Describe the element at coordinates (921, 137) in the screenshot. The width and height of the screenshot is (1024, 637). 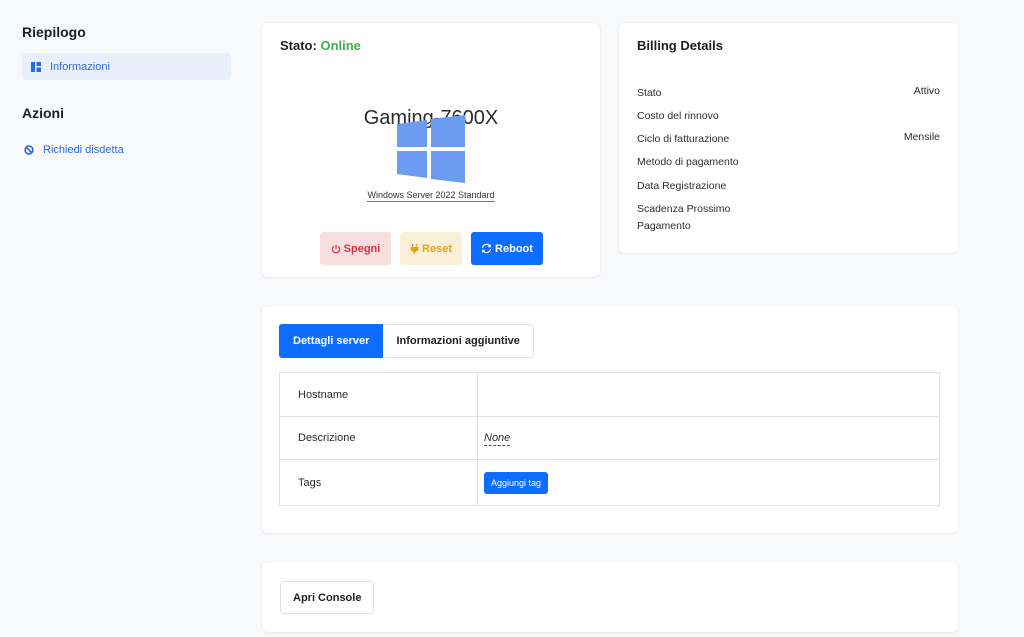
I see `billing-value: Mensile` at that location.